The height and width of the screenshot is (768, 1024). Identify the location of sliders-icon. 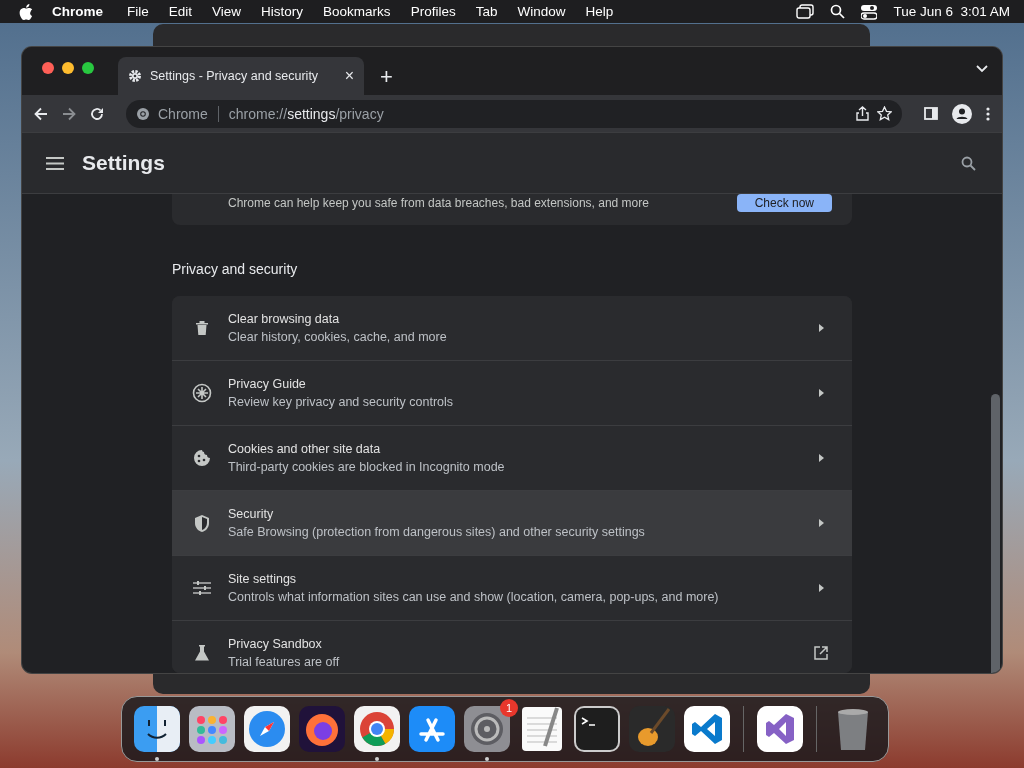
(202, 588).